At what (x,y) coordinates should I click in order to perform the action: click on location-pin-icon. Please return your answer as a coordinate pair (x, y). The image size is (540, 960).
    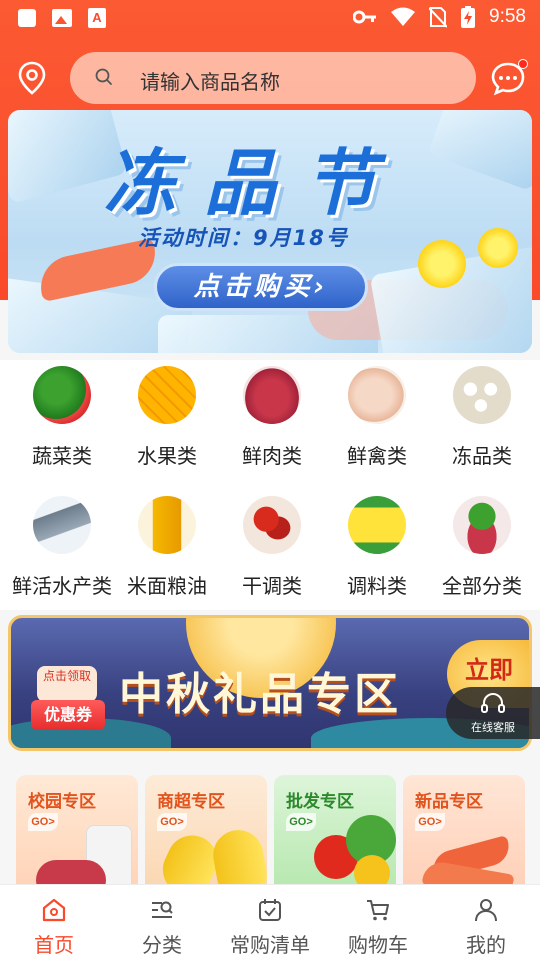
    Looking at the image, I should click on (32, 78).